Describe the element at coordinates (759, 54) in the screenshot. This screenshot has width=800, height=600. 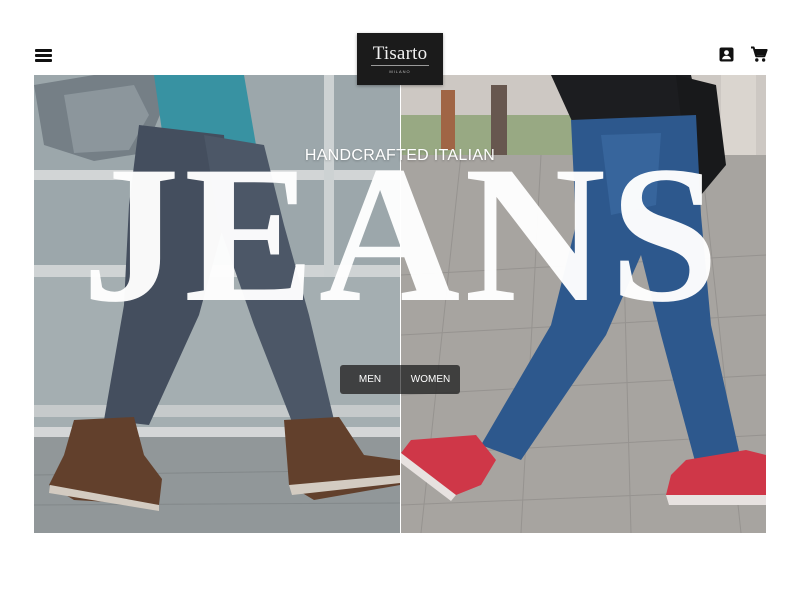
I see `shopping-cart-icon` at that location.